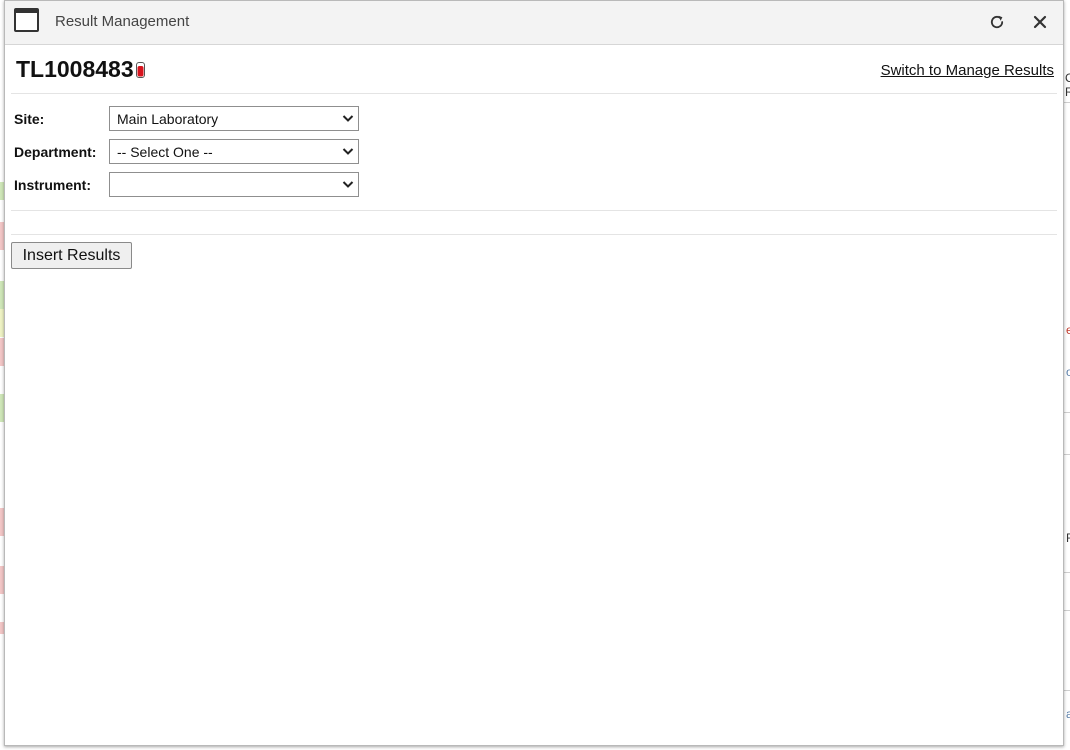  Describe the element at coordinates (1067, 92) in the screenshot. I see `bg-text-fragment: R` at that location.